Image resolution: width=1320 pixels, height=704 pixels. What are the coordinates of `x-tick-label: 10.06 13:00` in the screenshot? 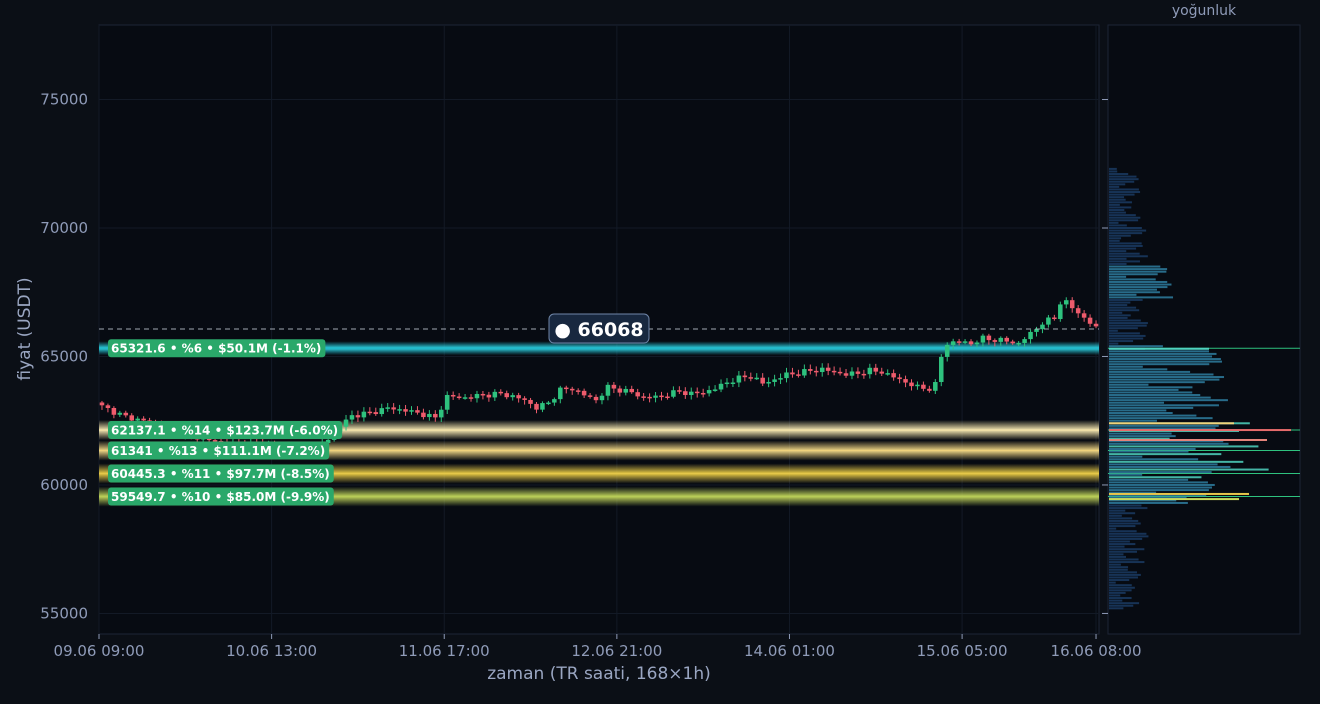 It's located at (271, 651).